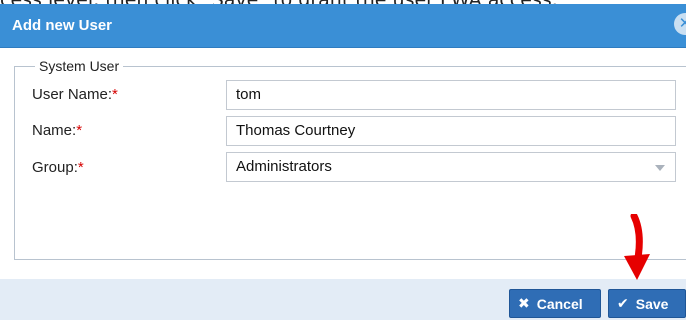 The height and width of the screenshot is (320, 686). I want to click on group-select: Administrators, so click(451, 167).